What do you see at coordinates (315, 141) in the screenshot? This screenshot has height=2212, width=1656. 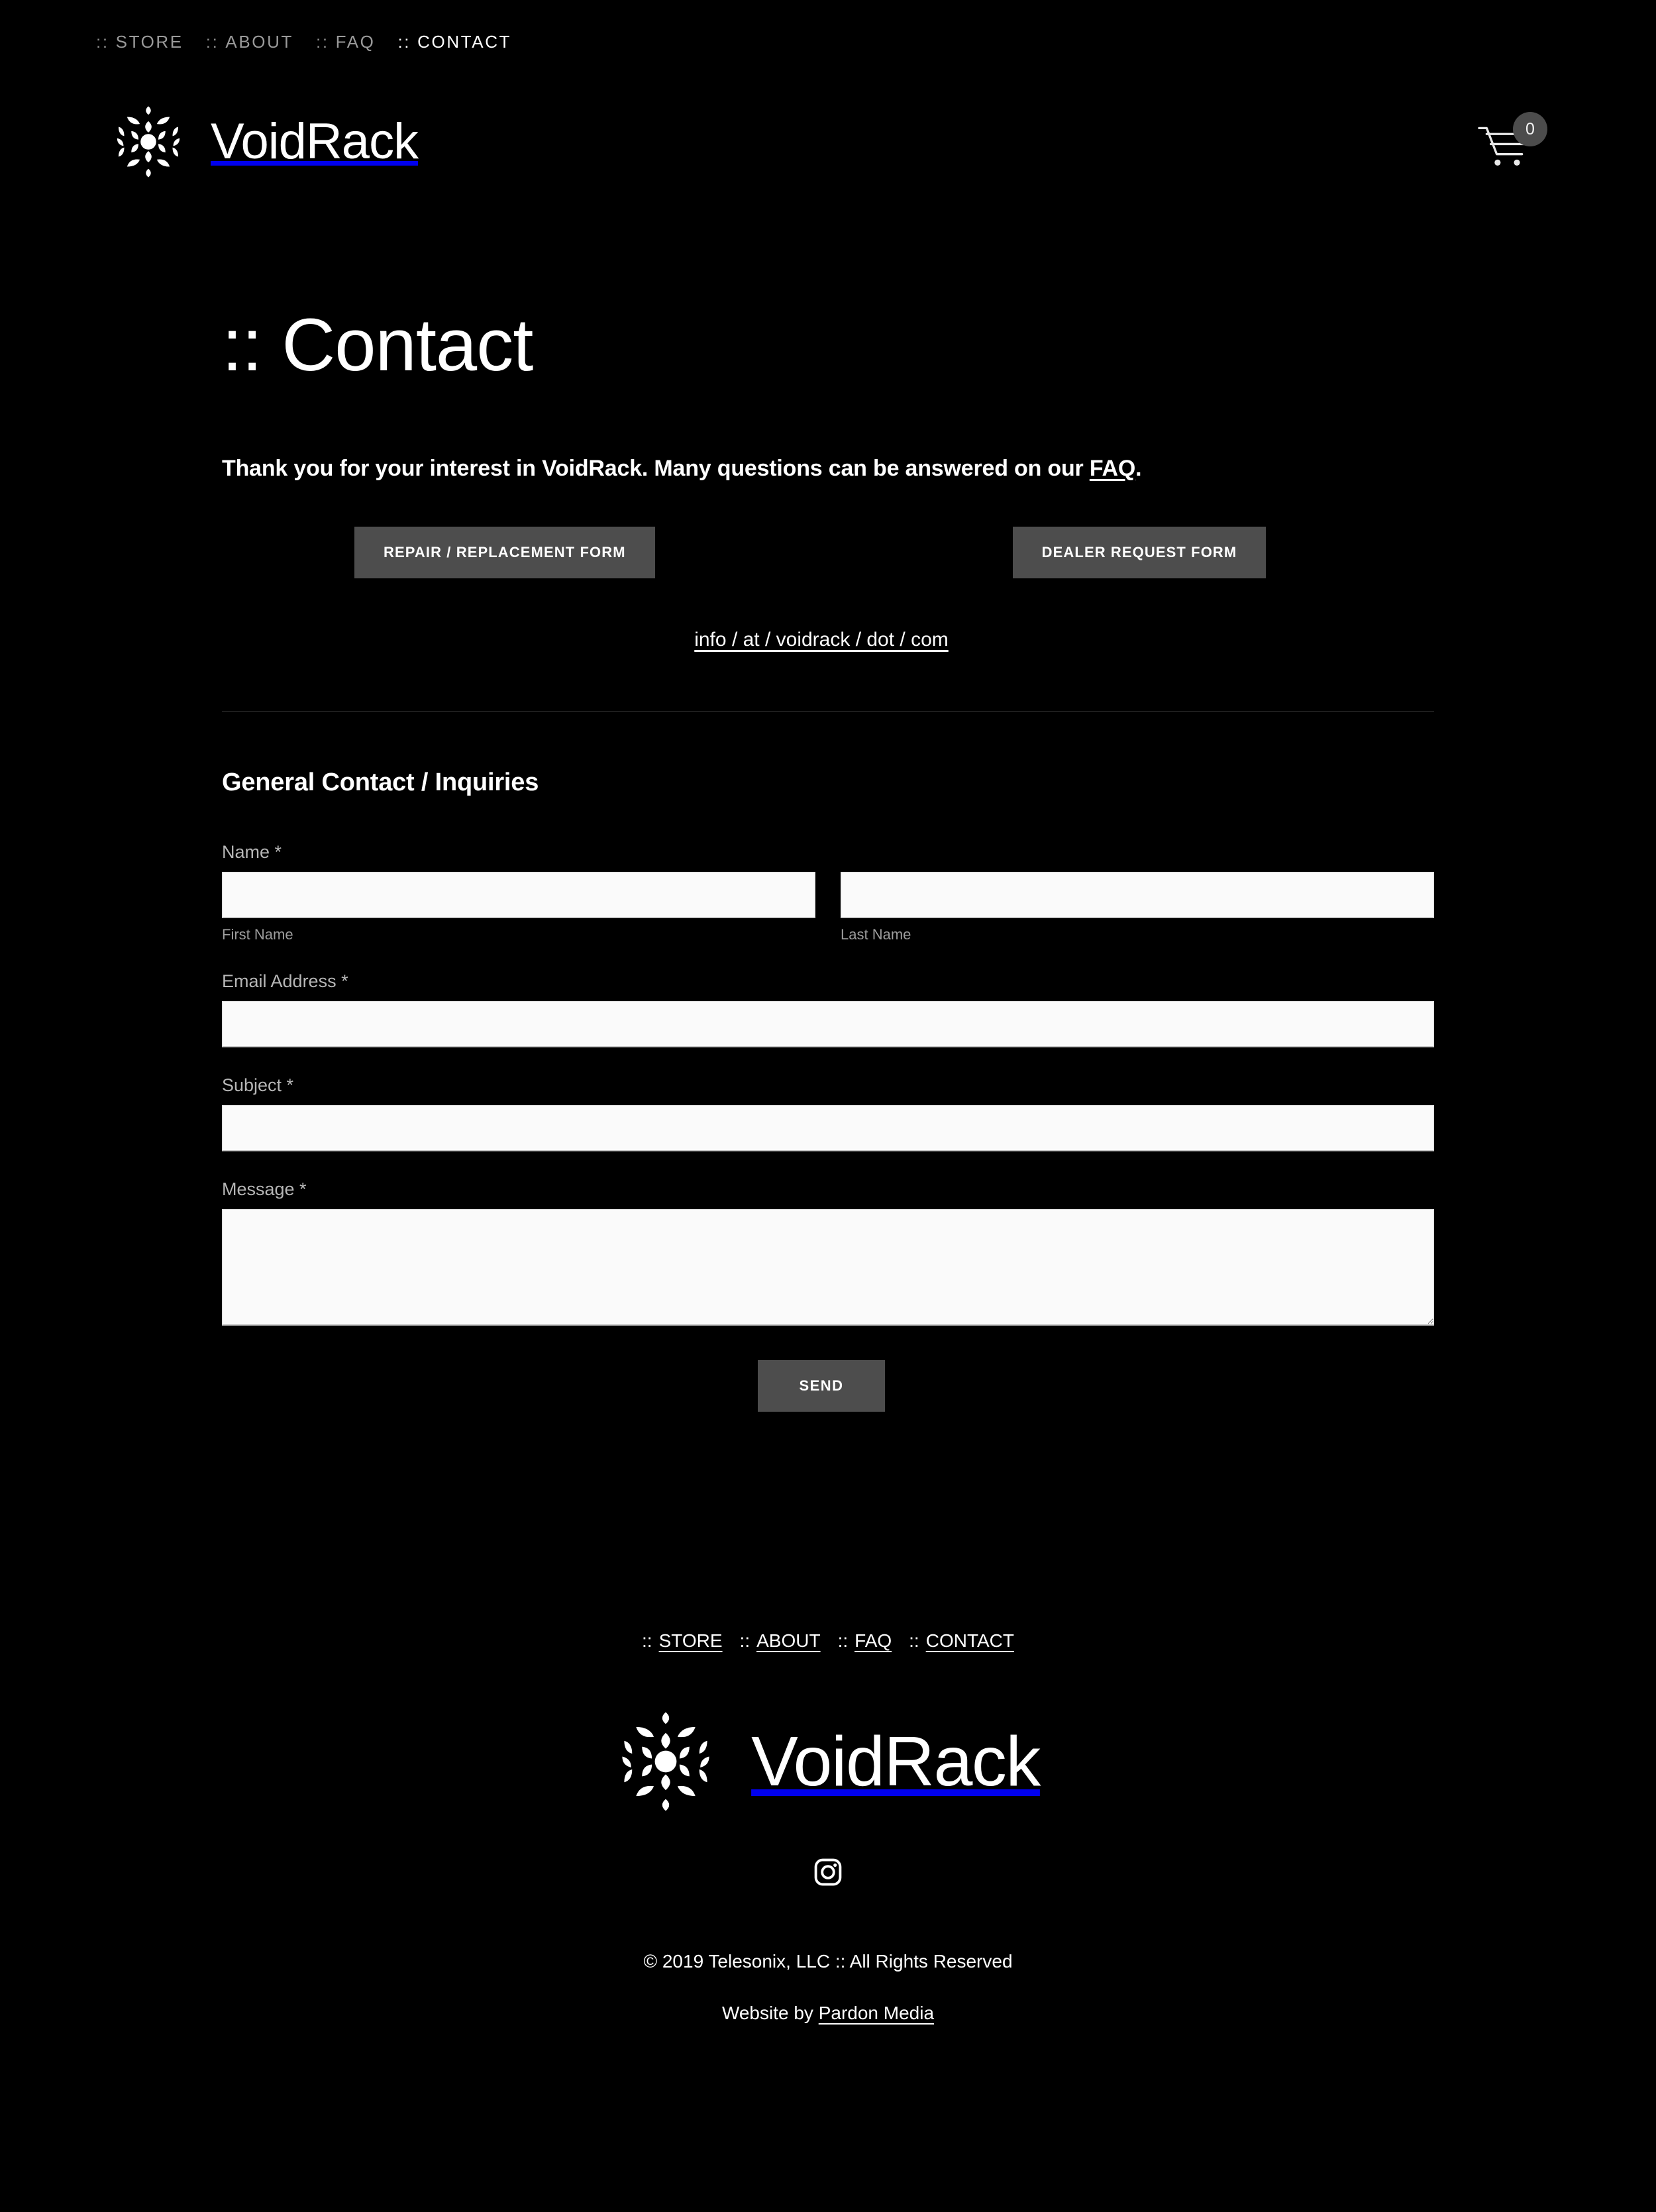 I see `brand-name: VoidRack` at bounding box center [315, 141].